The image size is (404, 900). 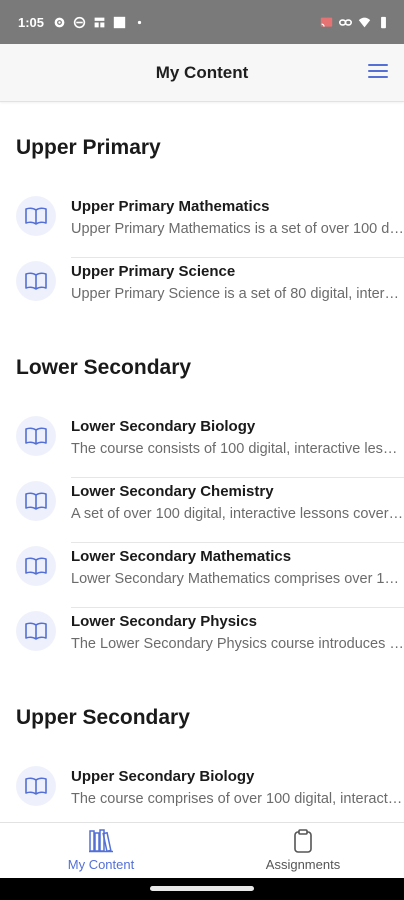 What do you see at coordinates (153, 271) in the screenshot?
I see `course-title: Upper Primary Science` at bounding box center [153, 271].